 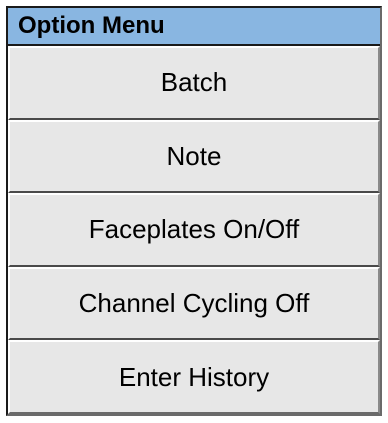 I want to click on menu-title: Option Menu, so click(x=194, y=27).